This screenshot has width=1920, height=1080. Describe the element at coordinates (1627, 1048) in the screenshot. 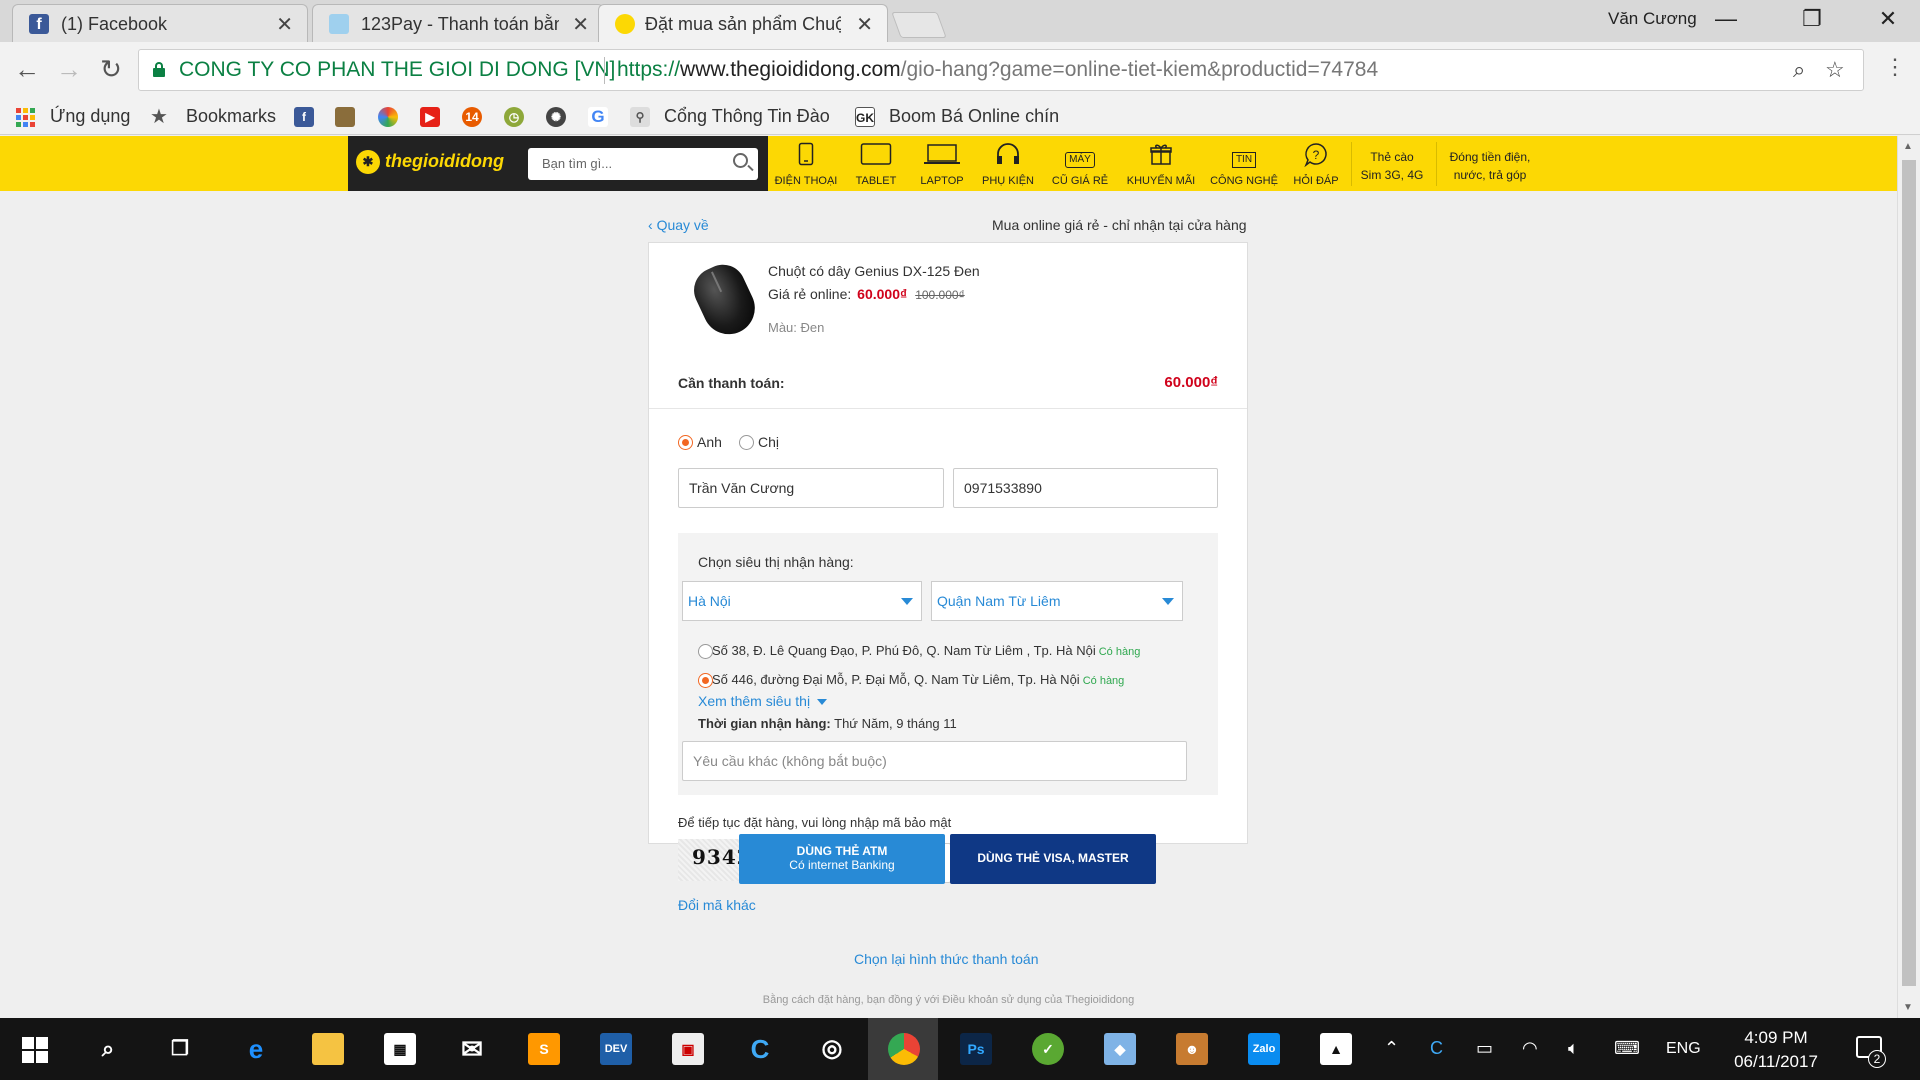

I see `keyboard-icon: ⌨` at that location.